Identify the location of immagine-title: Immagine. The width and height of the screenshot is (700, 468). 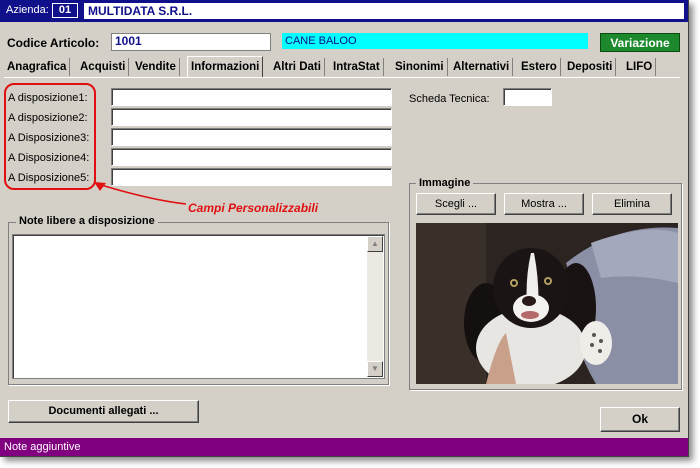
(445, 183).